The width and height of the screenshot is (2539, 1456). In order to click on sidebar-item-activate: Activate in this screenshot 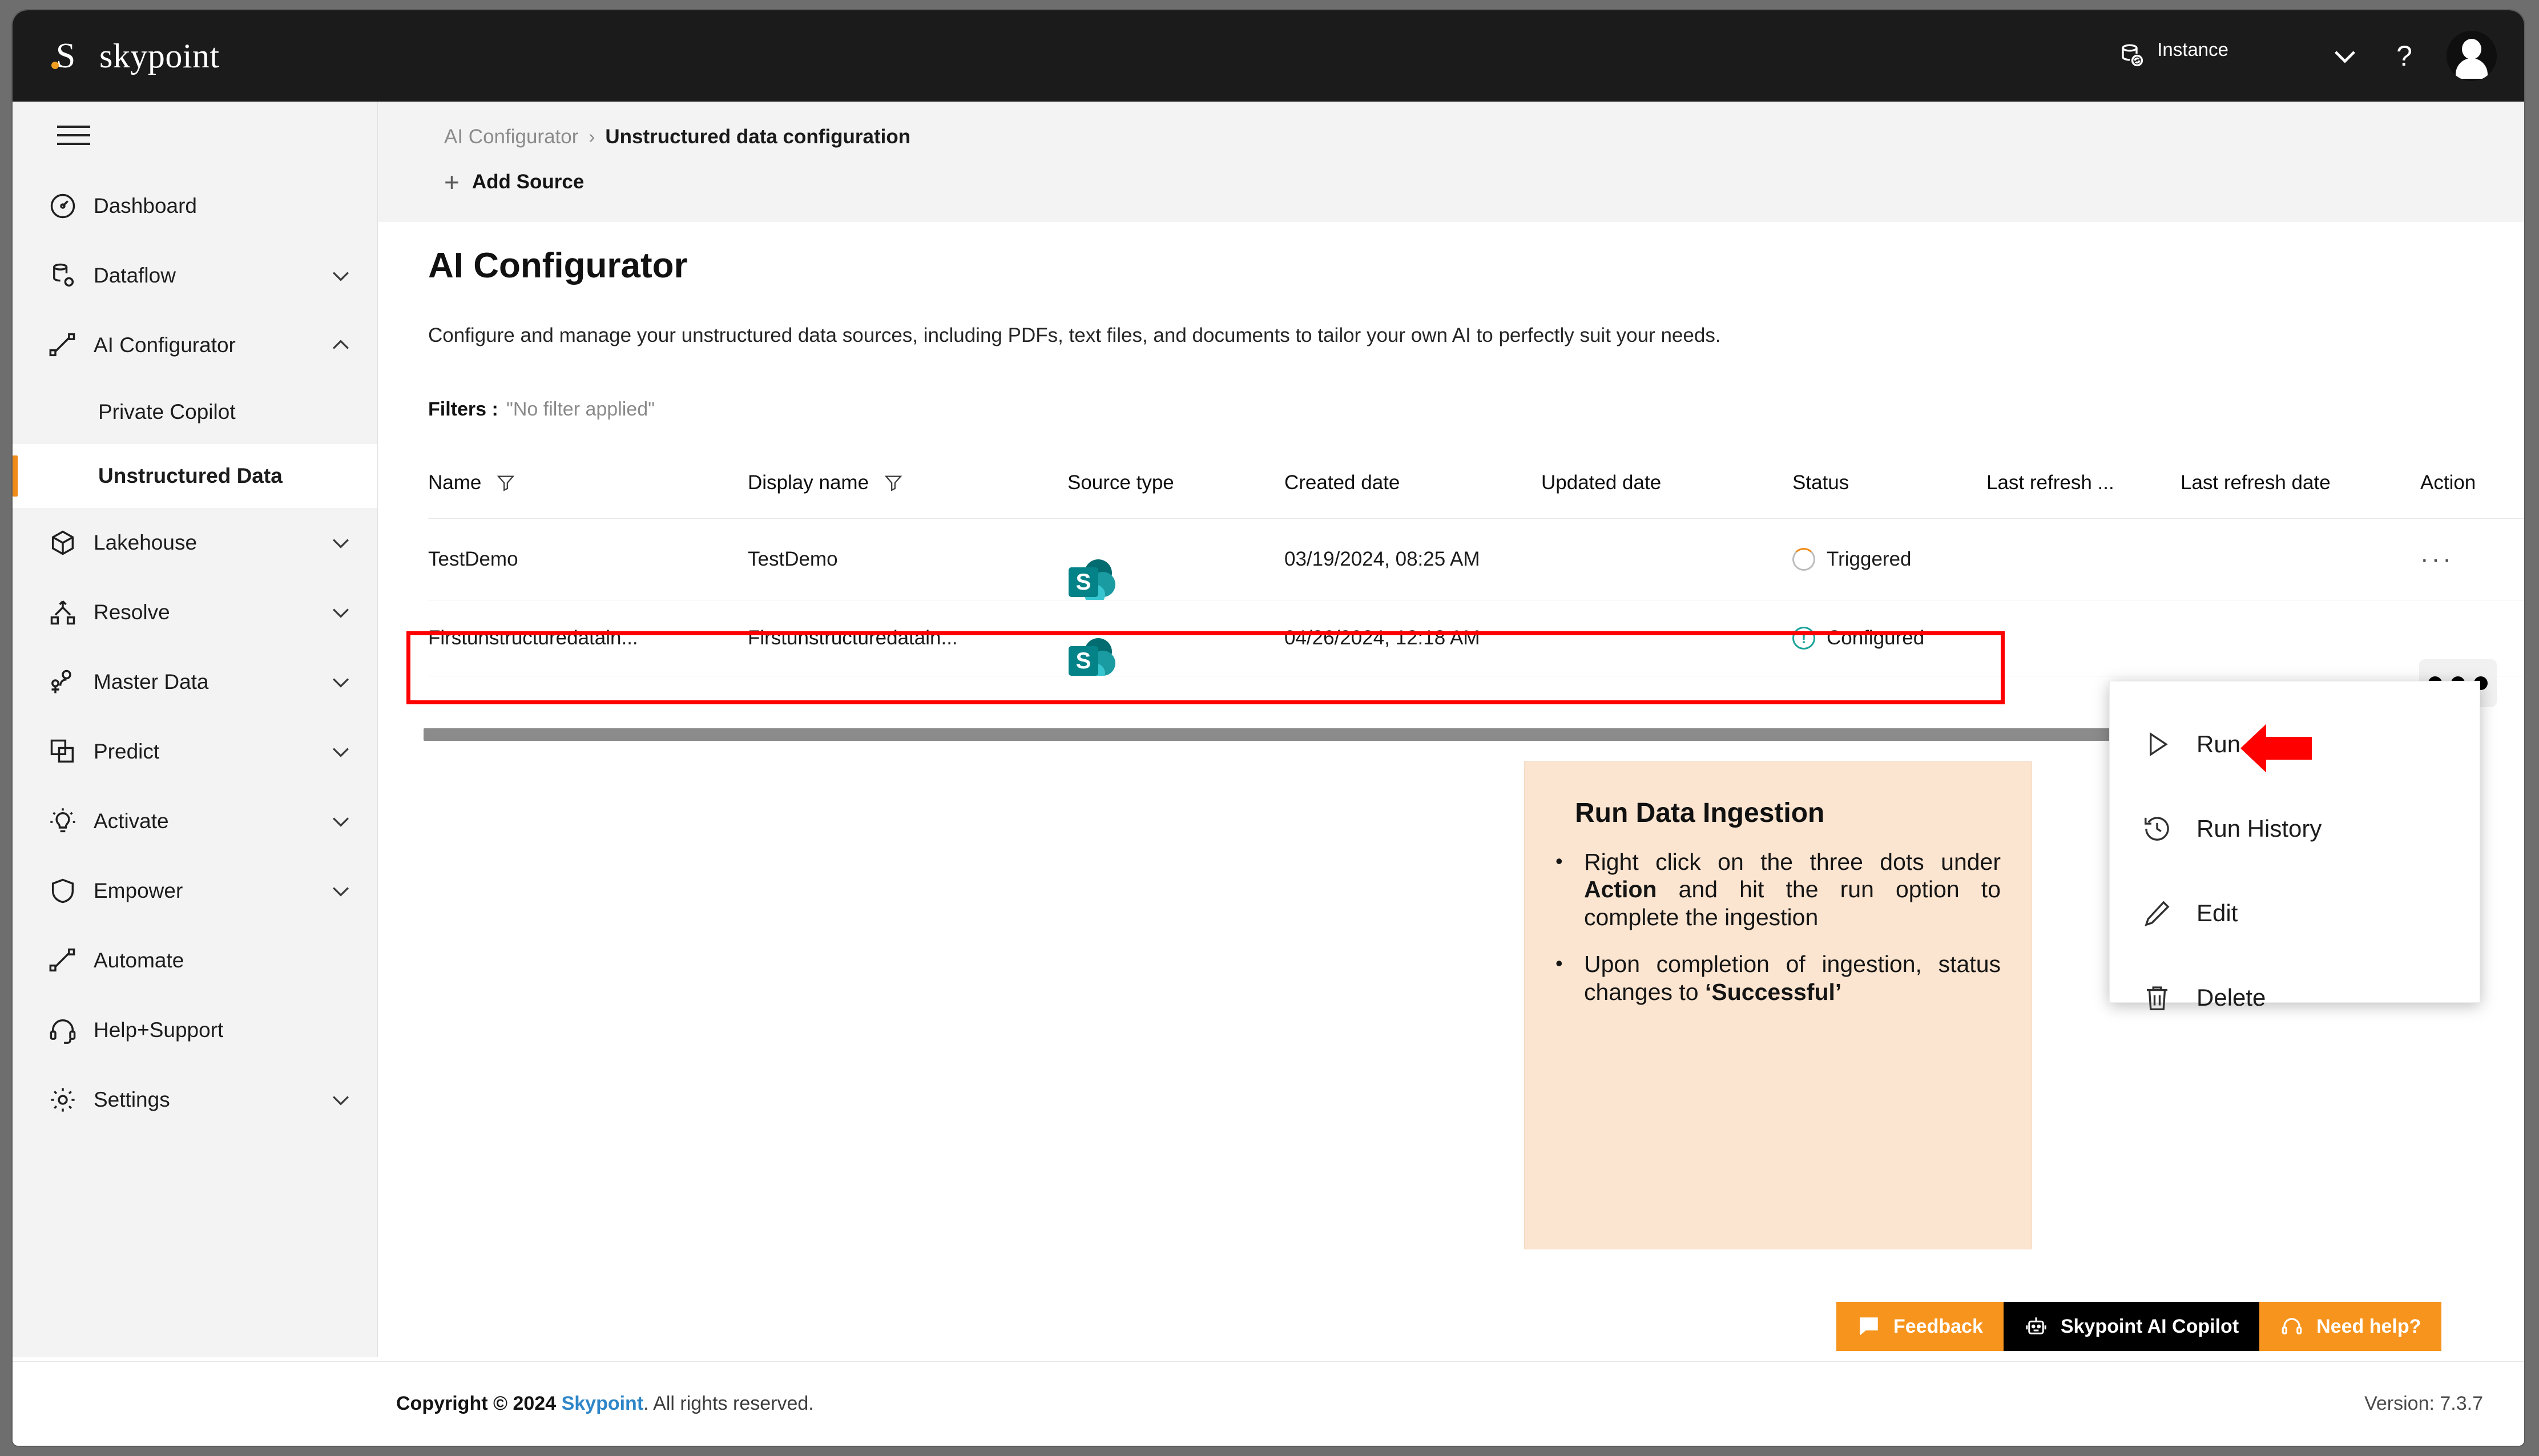, I will do `click(195, 821)`.